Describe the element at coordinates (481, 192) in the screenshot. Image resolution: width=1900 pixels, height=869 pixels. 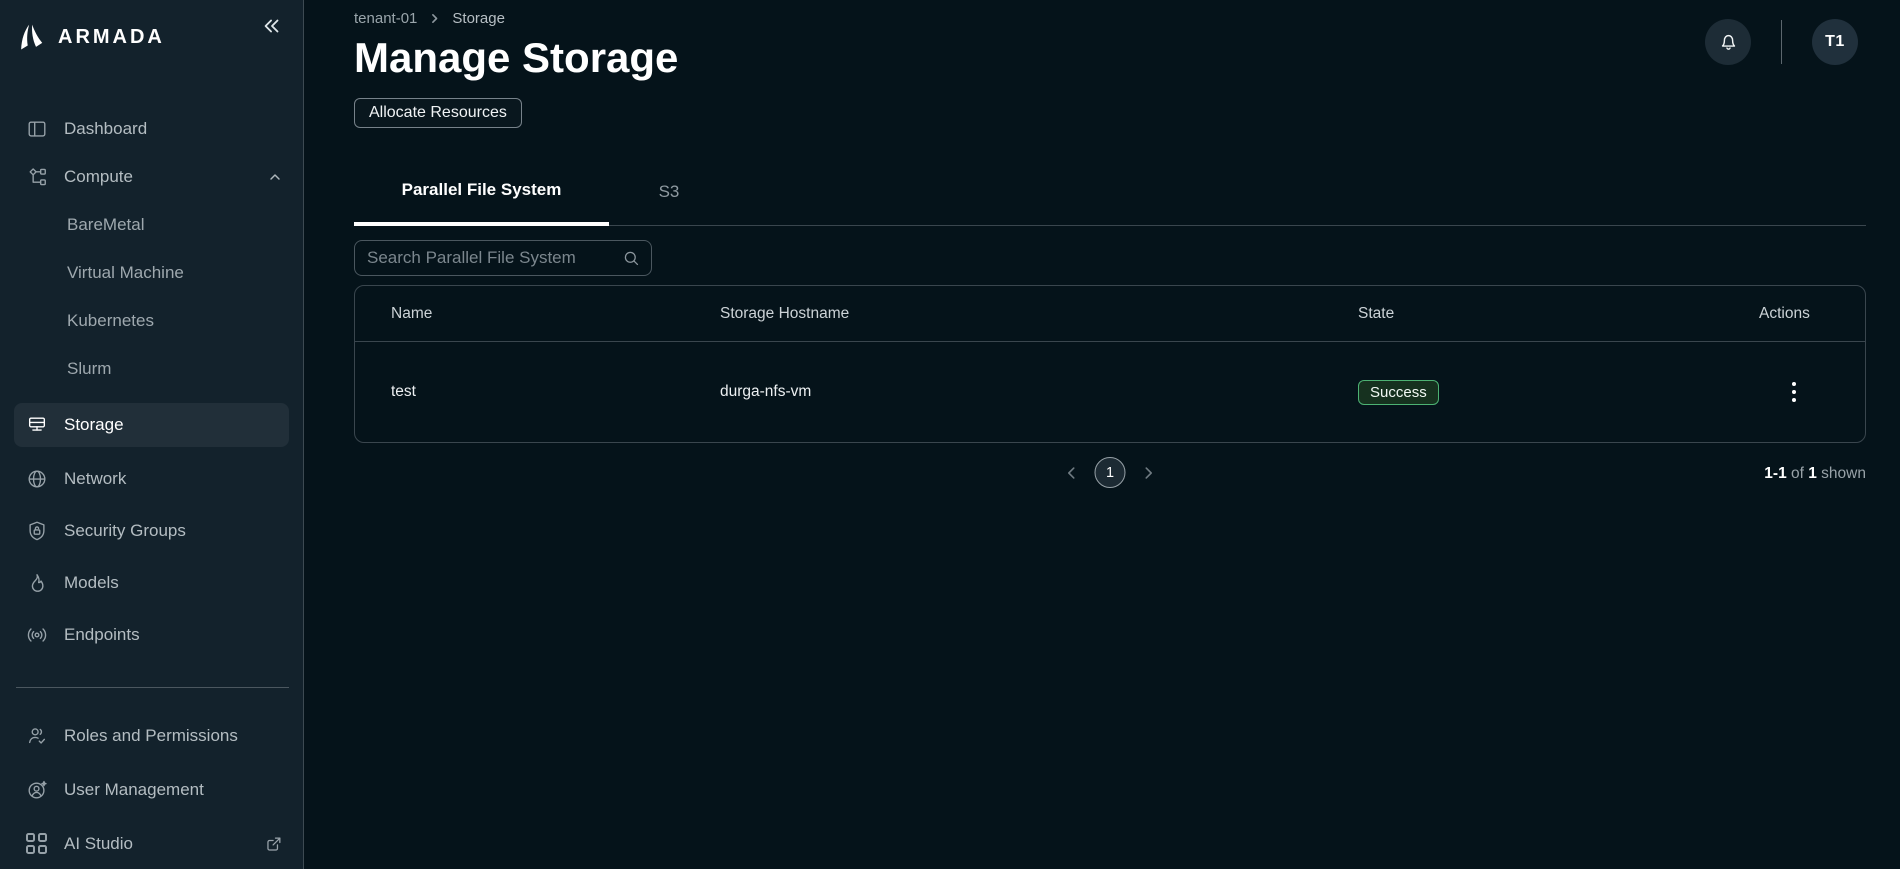
I see `tab-parallel-file-system: Parallel File System` at that location.